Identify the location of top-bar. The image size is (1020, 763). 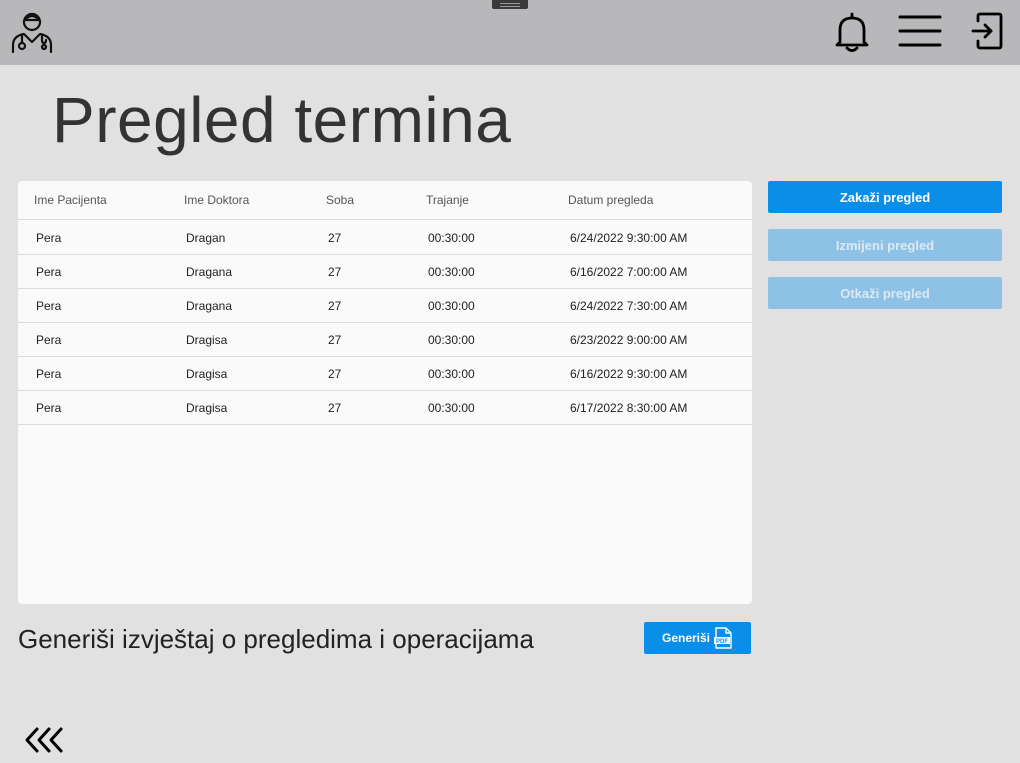
(510, 32).